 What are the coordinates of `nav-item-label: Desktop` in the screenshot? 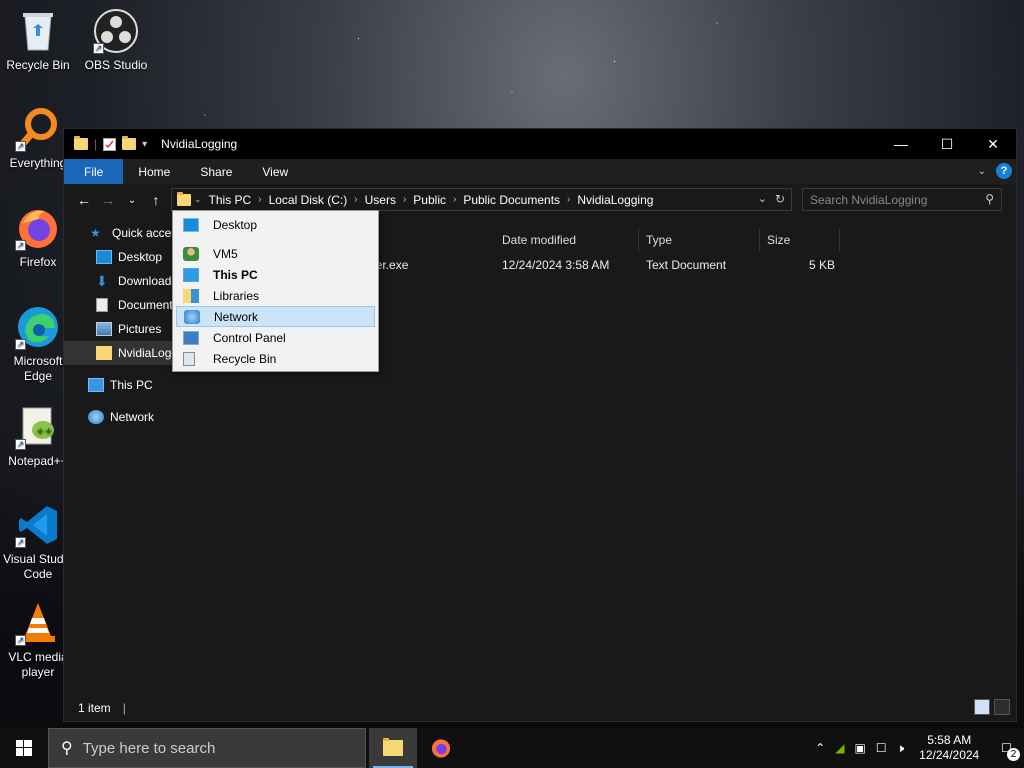 It's located at (140, 257).